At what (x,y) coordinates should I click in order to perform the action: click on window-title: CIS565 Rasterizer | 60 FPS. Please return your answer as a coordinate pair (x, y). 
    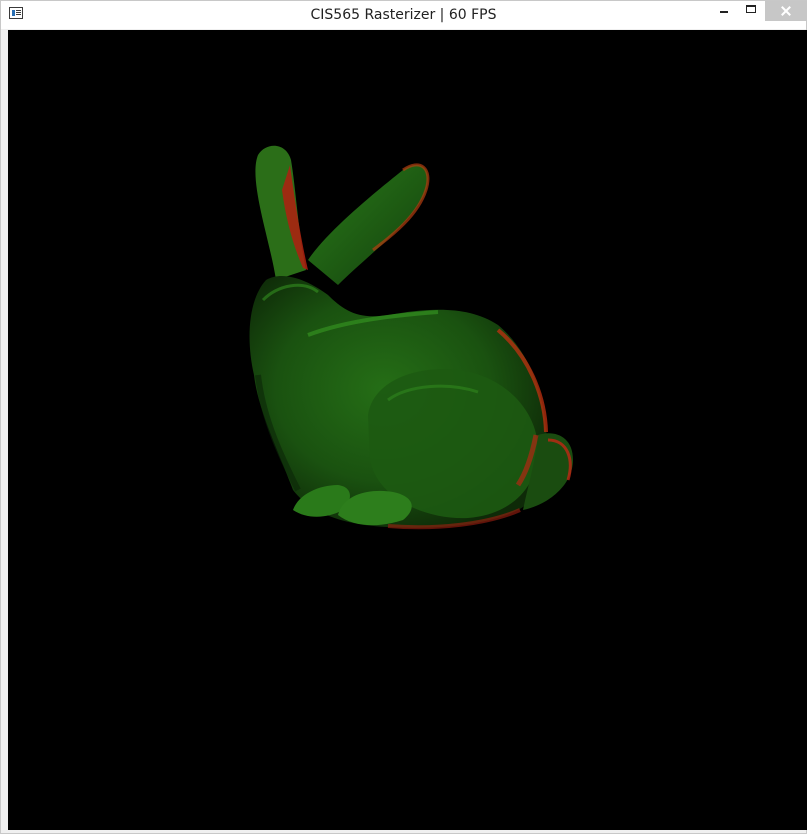
    Looking at the image, I should click on (403, 15).